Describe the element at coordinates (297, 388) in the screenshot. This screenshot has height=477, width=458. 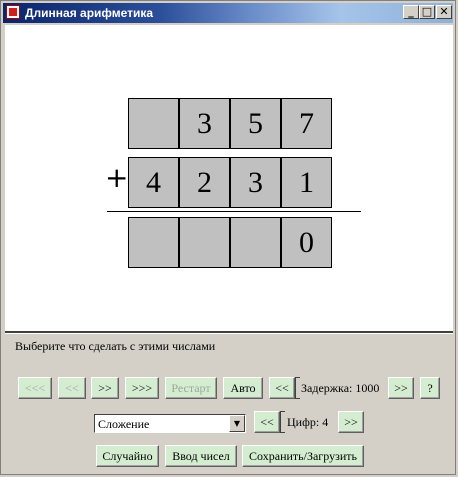
I see `delay-bracket` at that location.